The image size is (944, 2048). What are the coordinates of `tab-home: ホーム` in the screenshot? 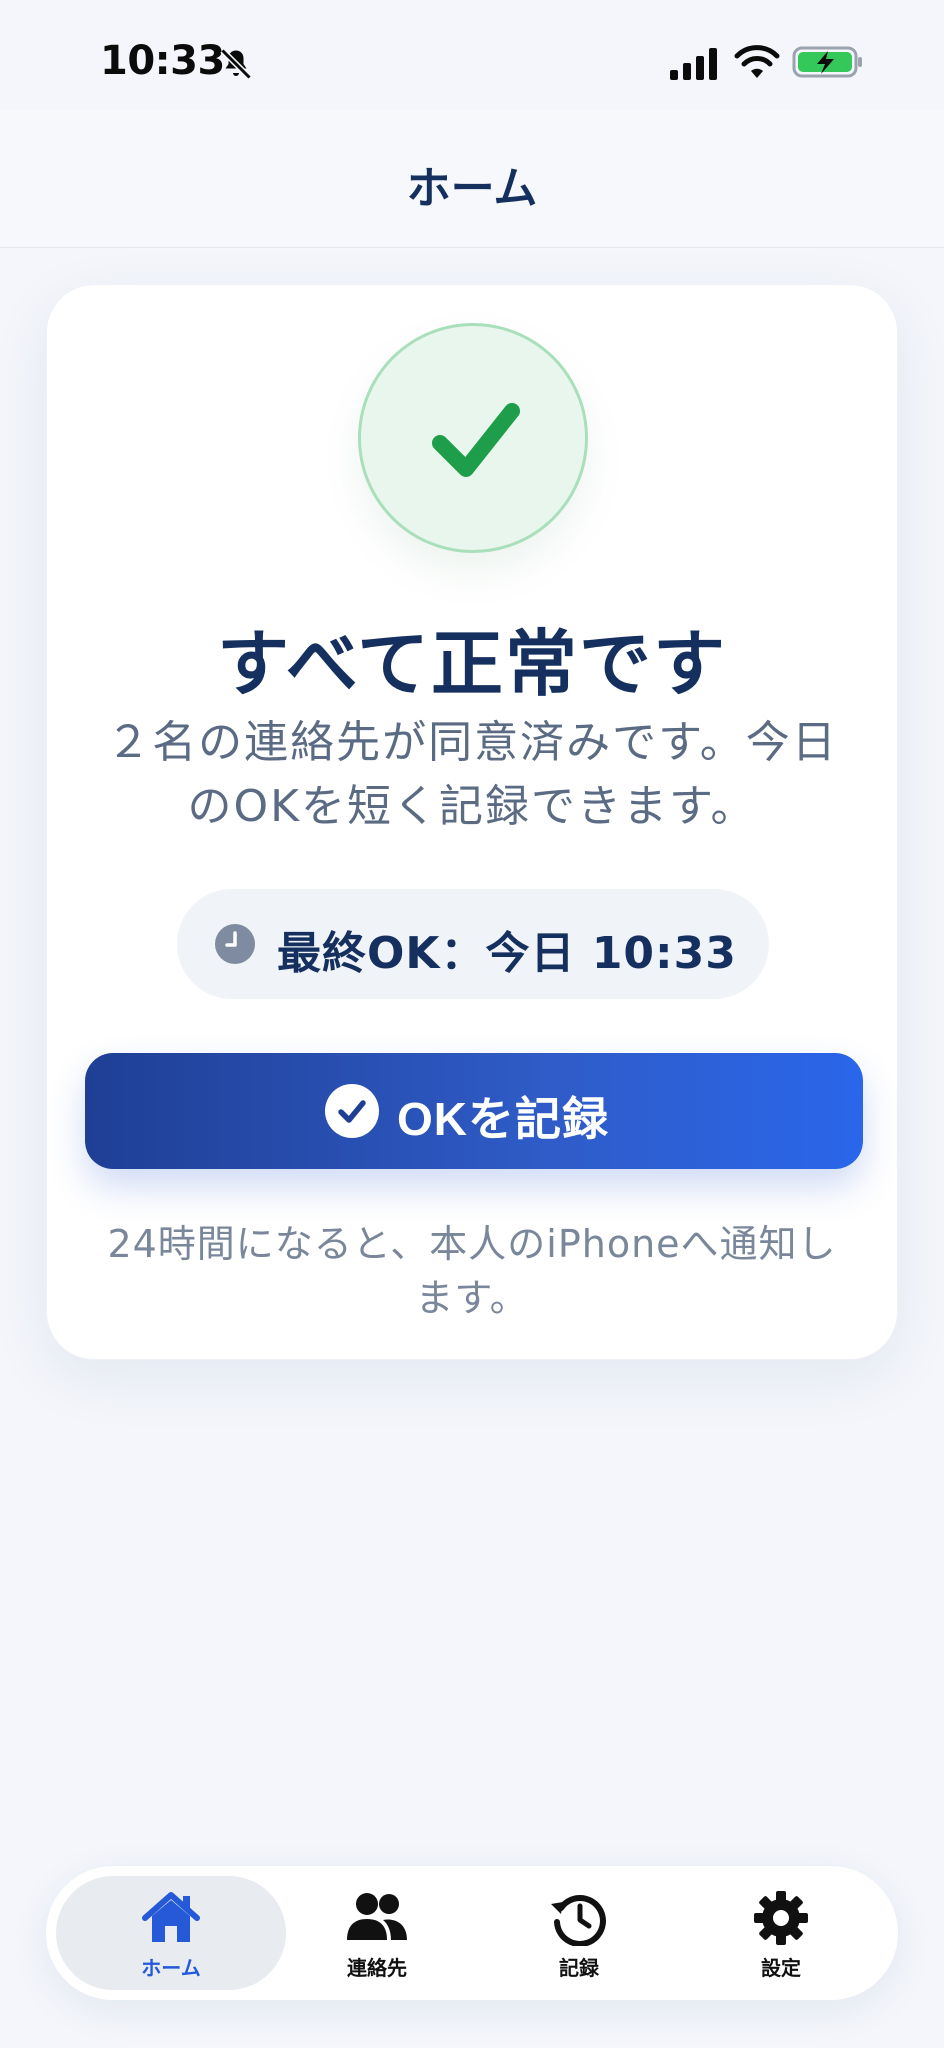 It's located at (171, 1933).